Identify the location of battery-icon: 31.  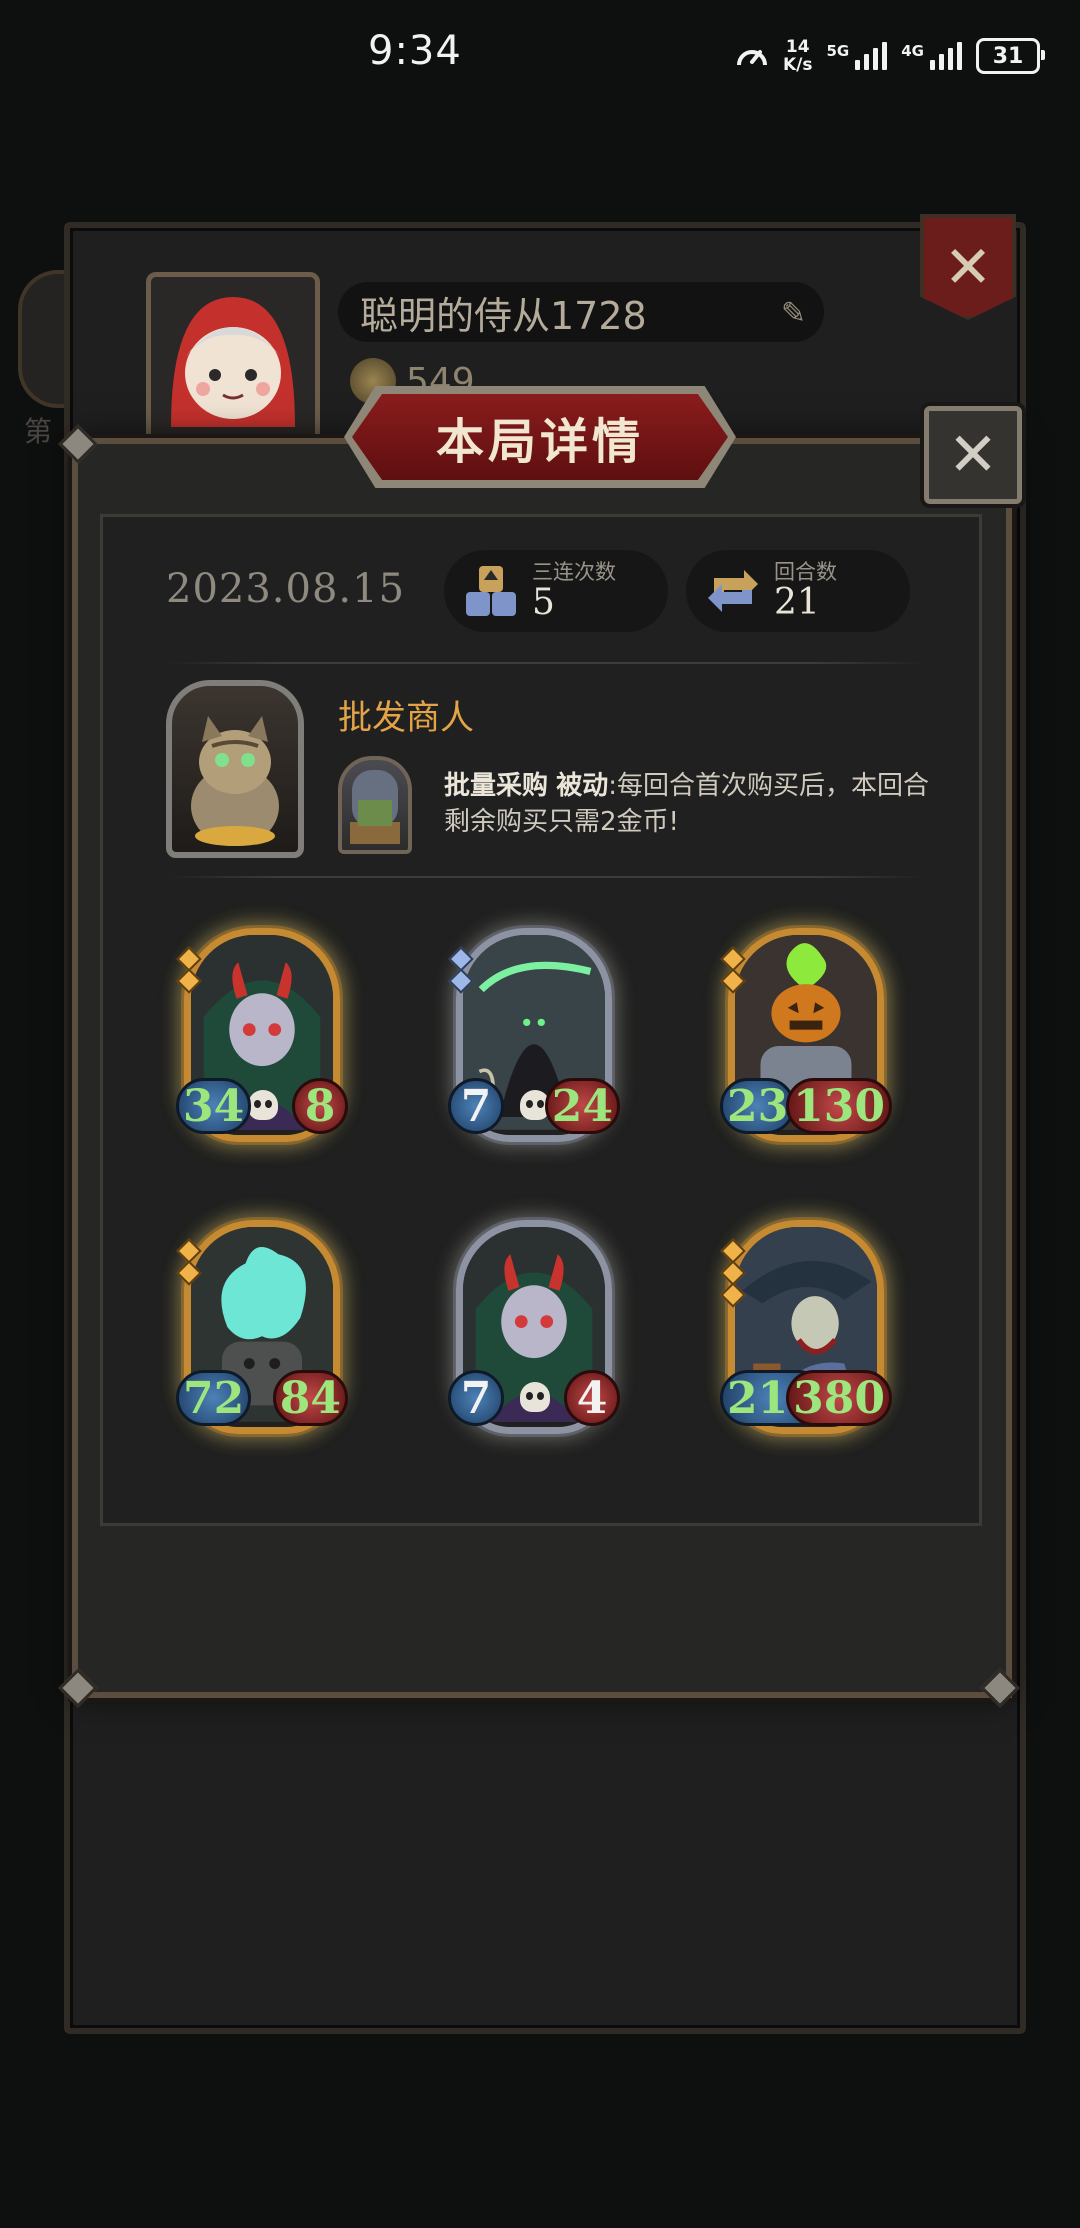
(1010, 56).